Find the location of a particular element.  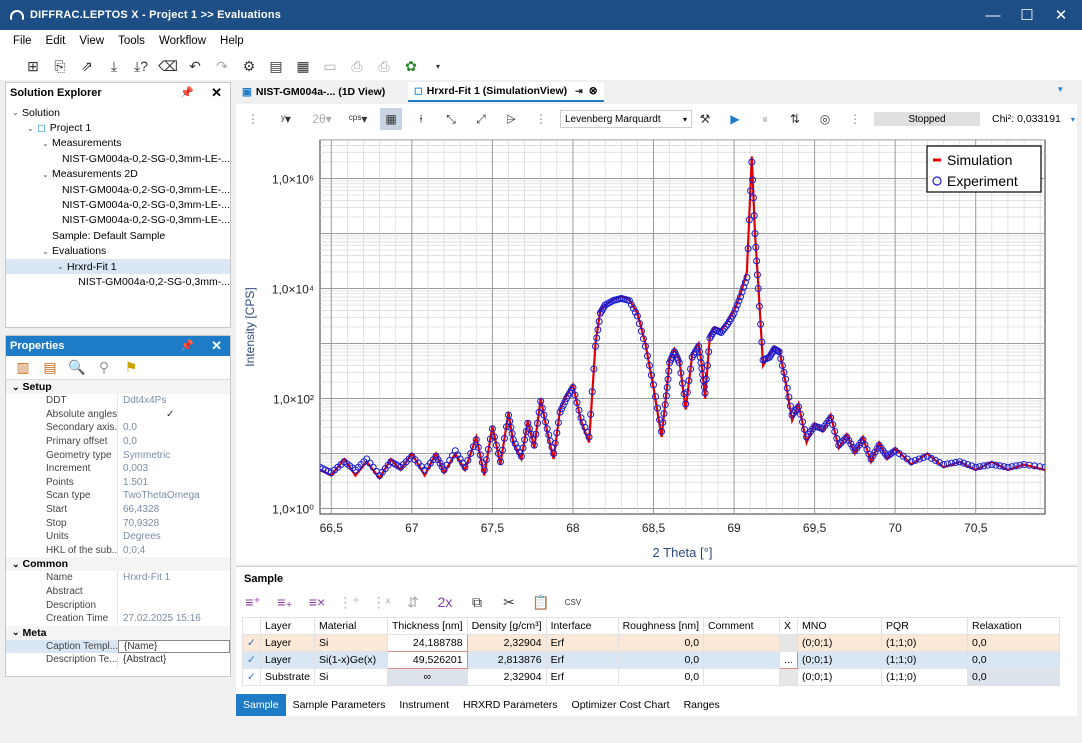

plugin-icon: ✿ is located at coordinates (411, 66).